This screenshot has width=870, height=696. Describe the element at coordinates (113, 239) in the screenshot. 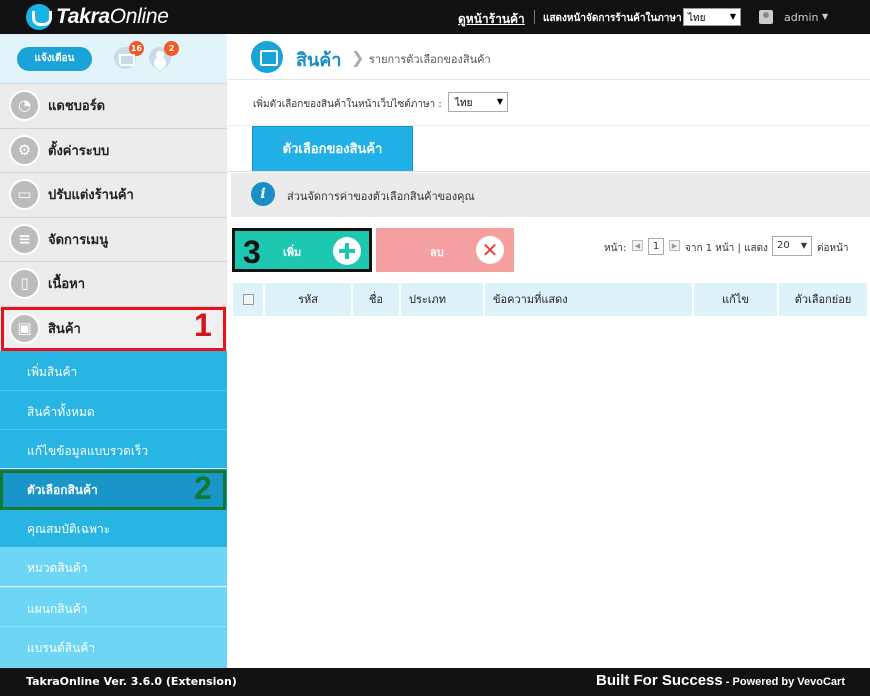

I see `sidebar-item-menu-management: ≡ จัดการเมนู` at that location.